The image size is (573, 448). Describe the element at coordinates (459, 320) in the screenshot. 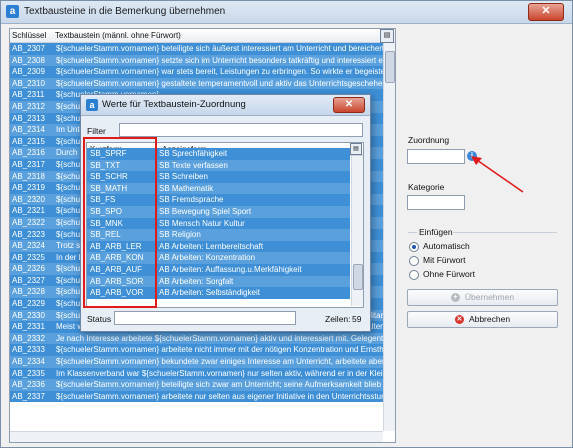

I see `cancel-icon: ✕` at that location.